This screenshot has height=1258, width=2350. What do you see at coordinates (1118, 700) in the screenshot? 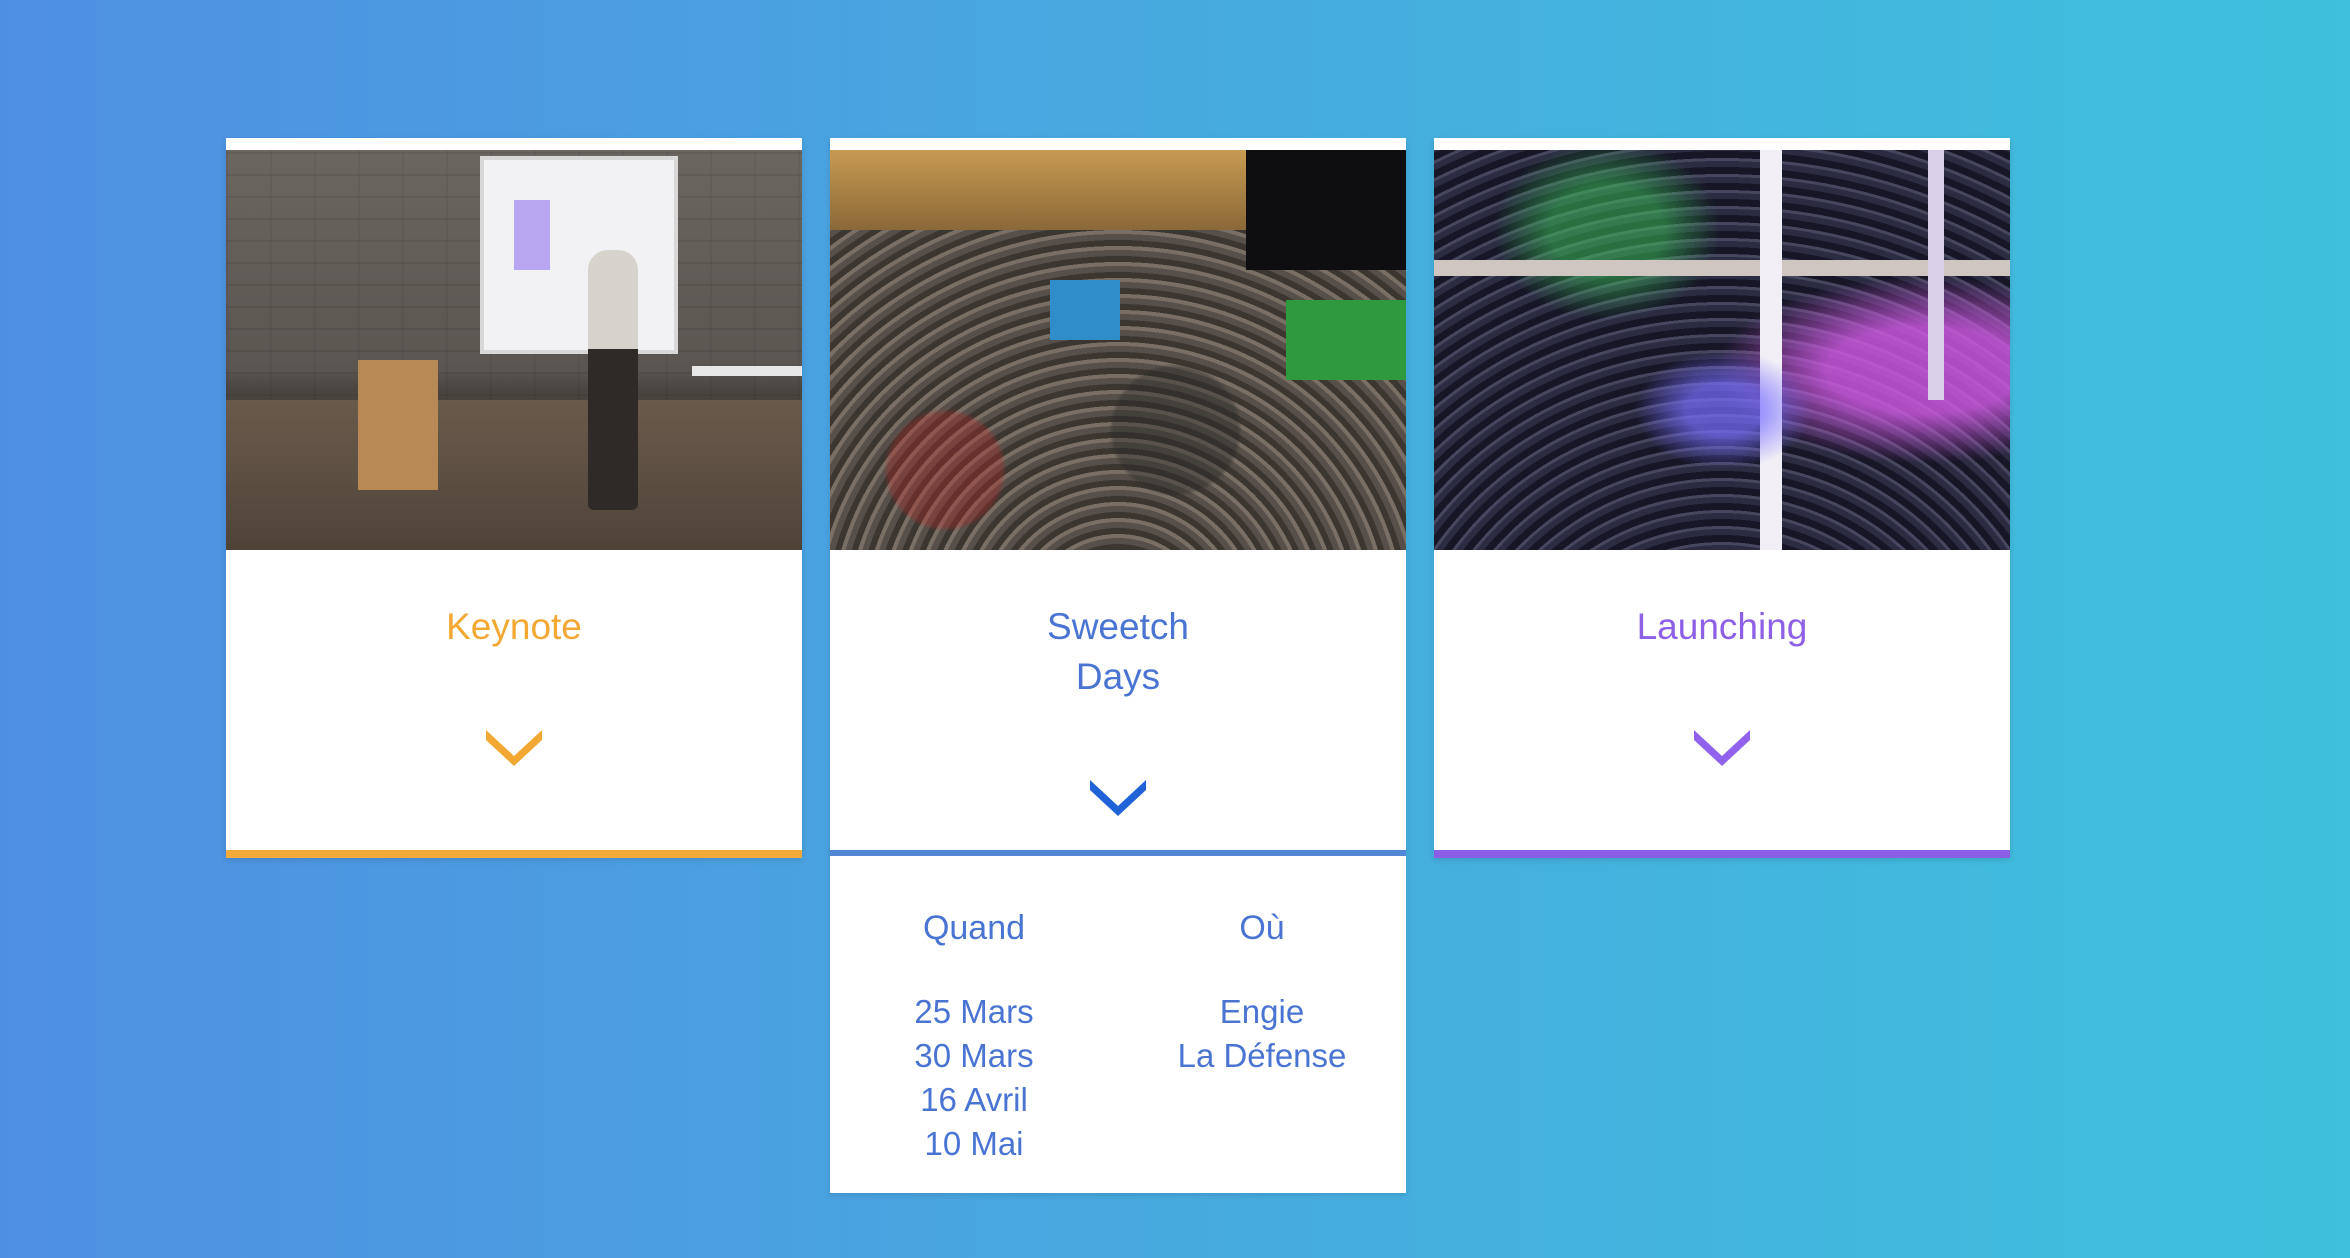
I see `card-body: Sweetch Days` at bounding box center [1118, 700].